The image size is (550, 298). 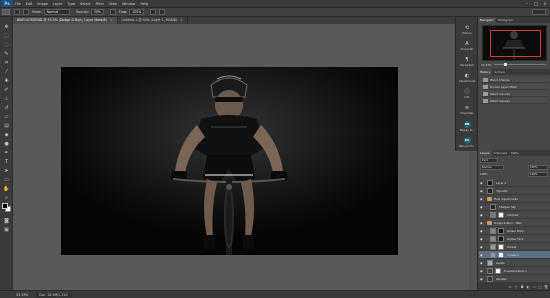 I want to click on layer-row: ◉ Contrast, so click(x=514, y=215).